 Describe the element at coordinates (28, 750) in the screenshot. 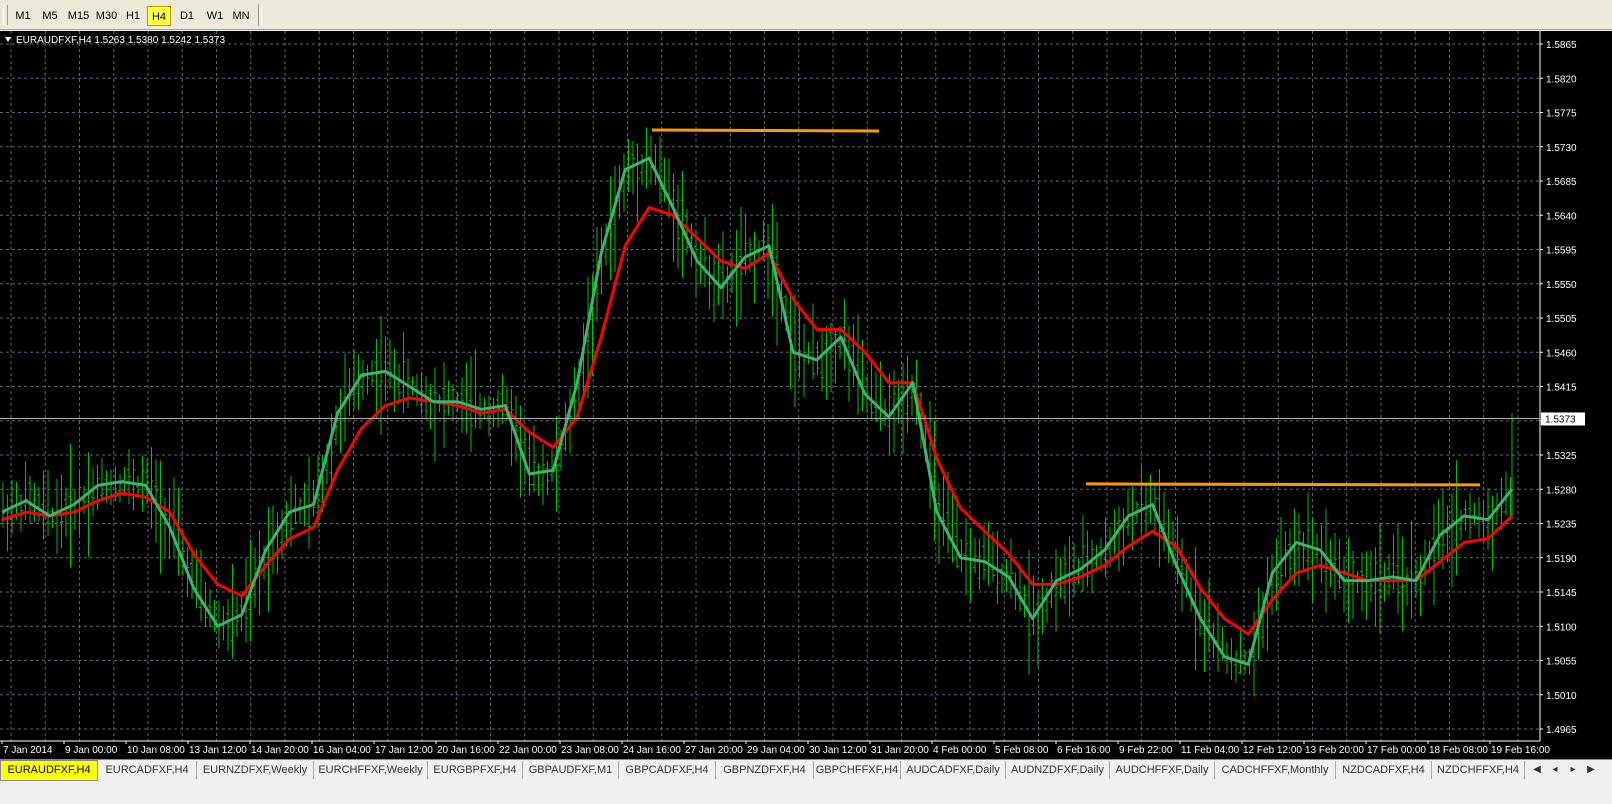

I see `time-tick-label: 7 Jan 2014` at that location.